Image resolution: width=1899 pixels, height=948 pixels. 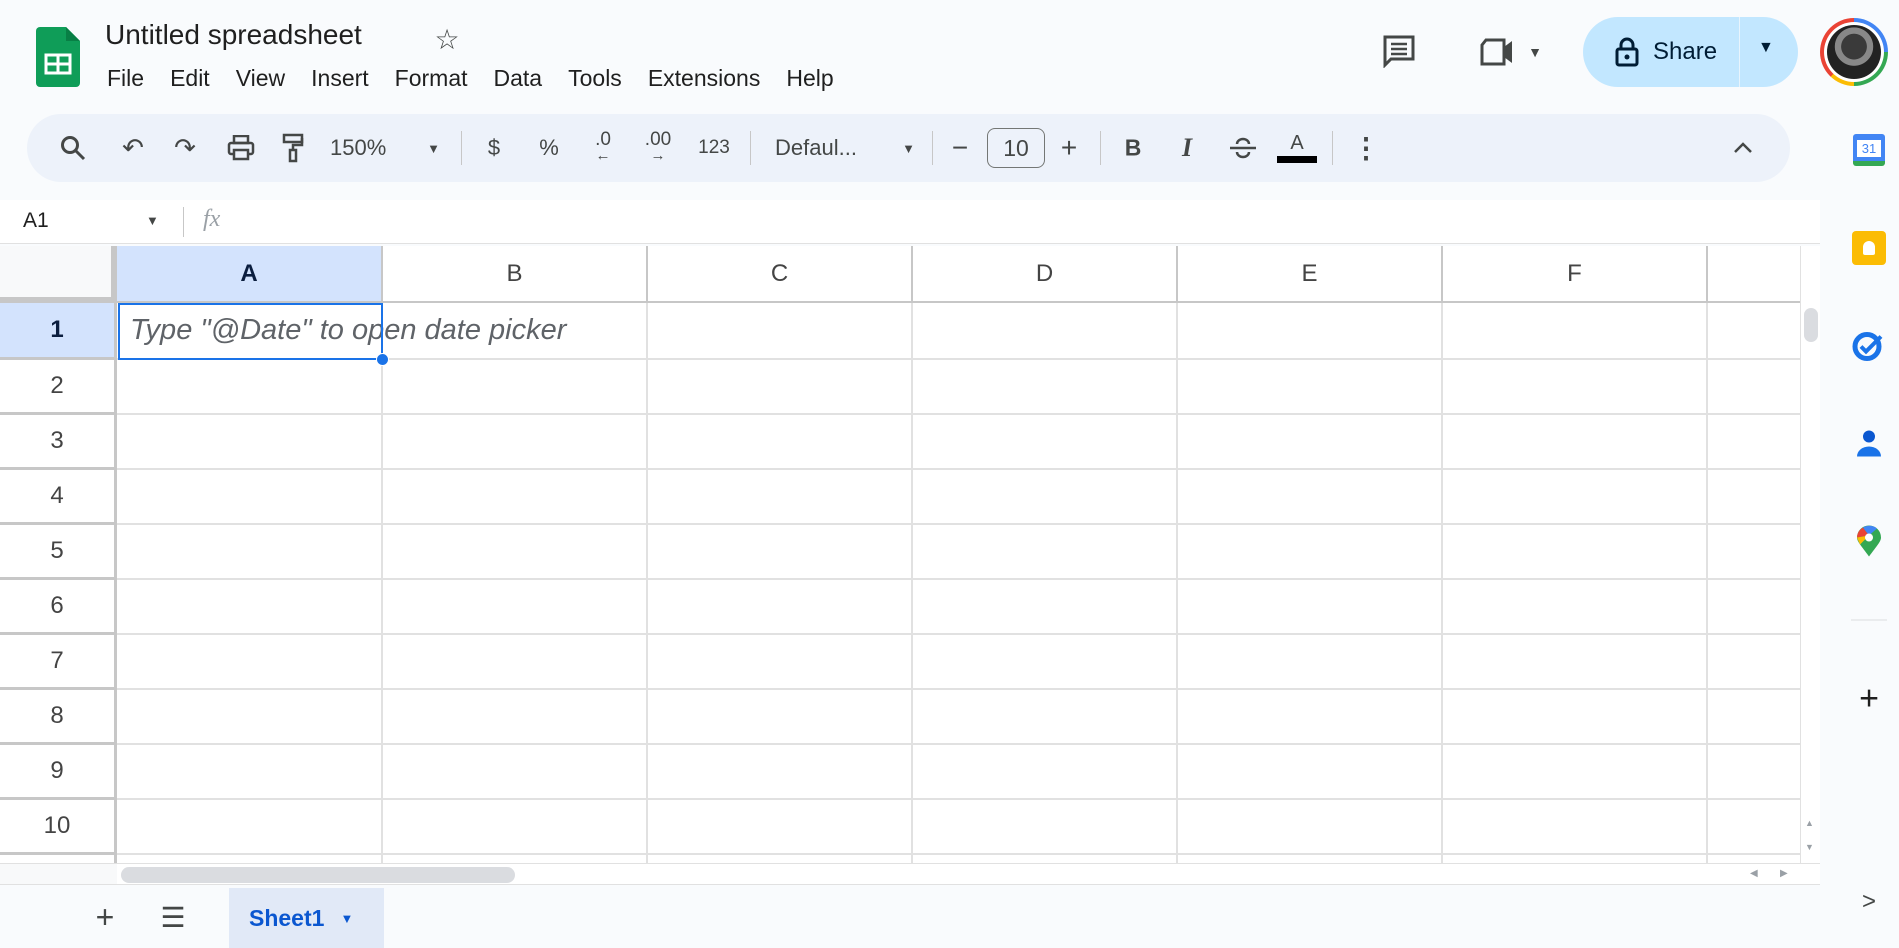 What do you see at coordinates (58, 497) in the screenshot?
I see `row-header-4: 4` at bounding box center [58, 497].